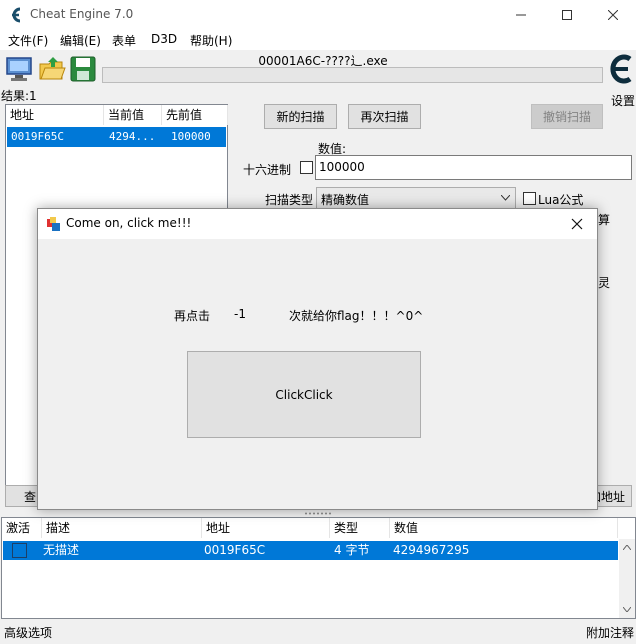 This screenshot has height=644, width=636. I want to click on status-bar: 高级选项 附加注释, so click(318, 632).